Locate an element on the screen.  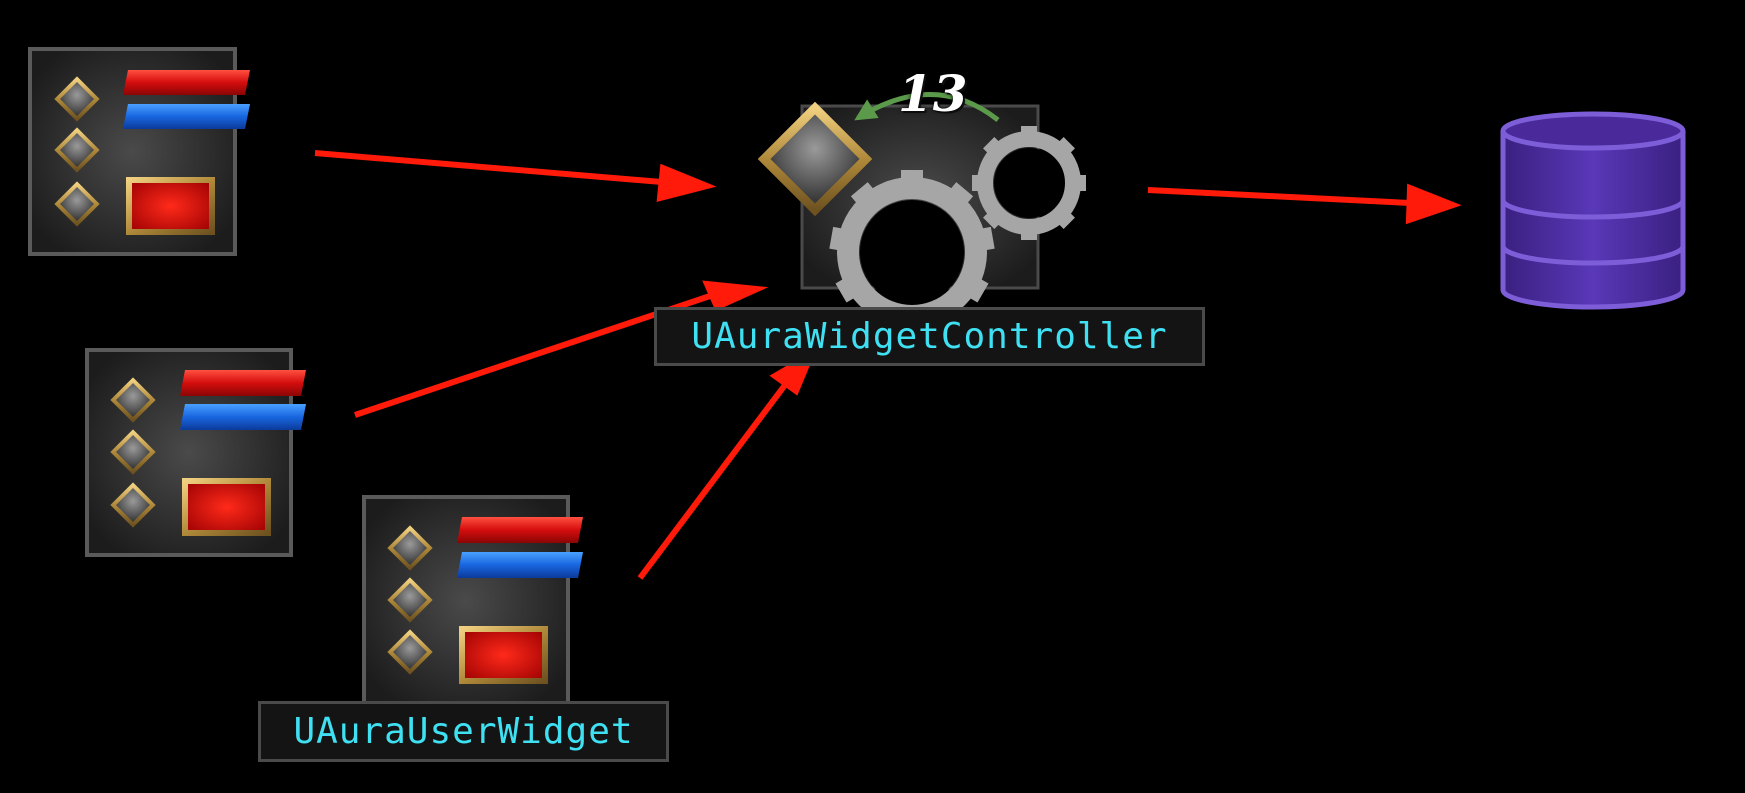
database-icon is located at coordinates (1593, 210).